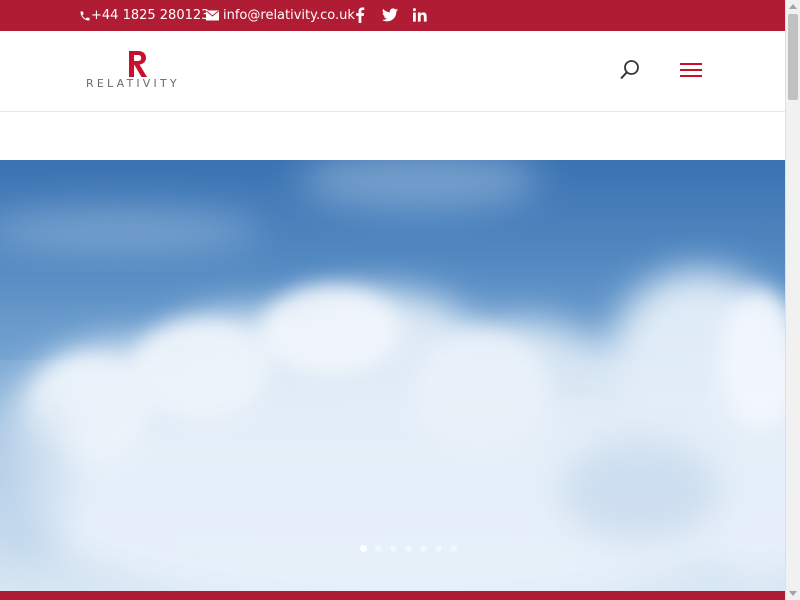 This screenshot has height=600, width=800. I want to click on search-icon, so click(630, 70).